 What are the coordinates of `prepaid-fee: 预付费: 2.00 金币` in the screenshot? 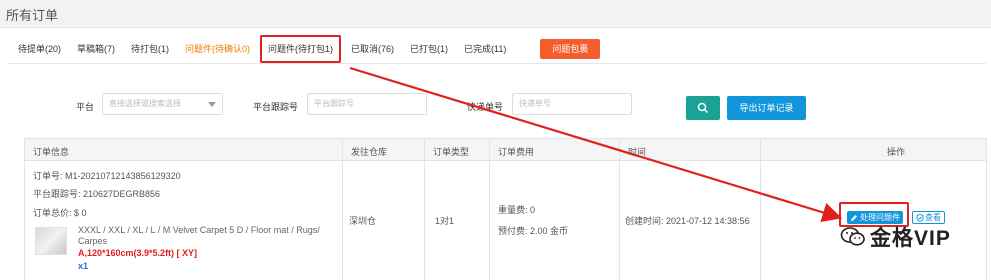 It's located at (533, 231).